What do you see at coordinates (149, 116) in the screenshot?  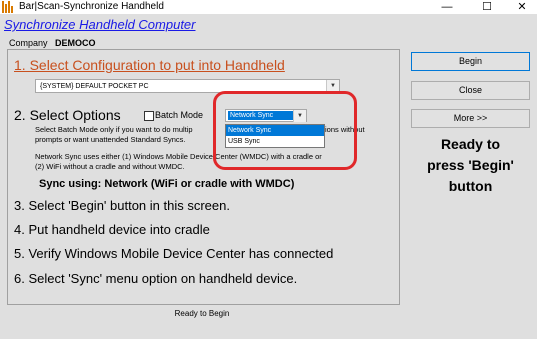 I see `batch-mode-checkbox` at bounding box center [149, 116].